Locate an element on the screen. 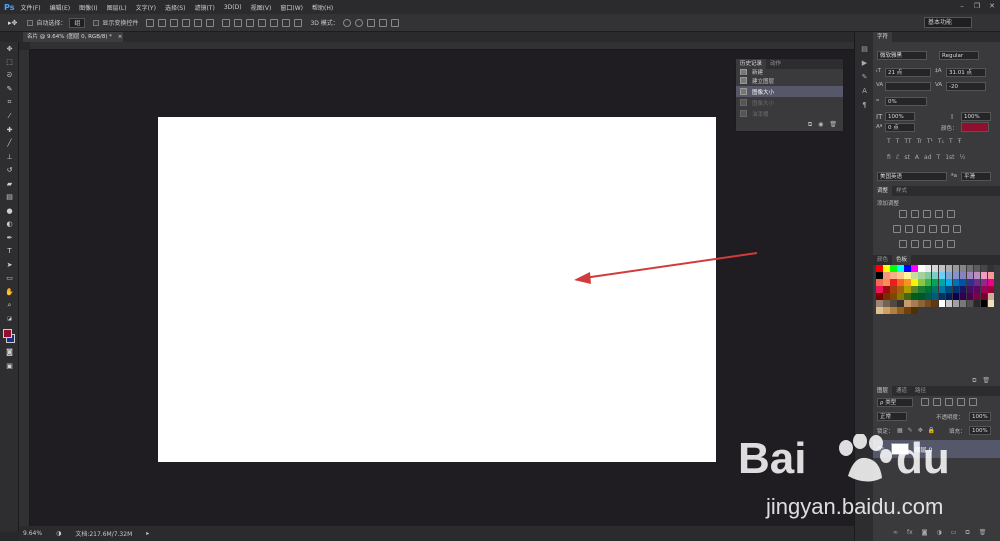  menu-3d: 3D(D) is located at coordinates (233, 7).